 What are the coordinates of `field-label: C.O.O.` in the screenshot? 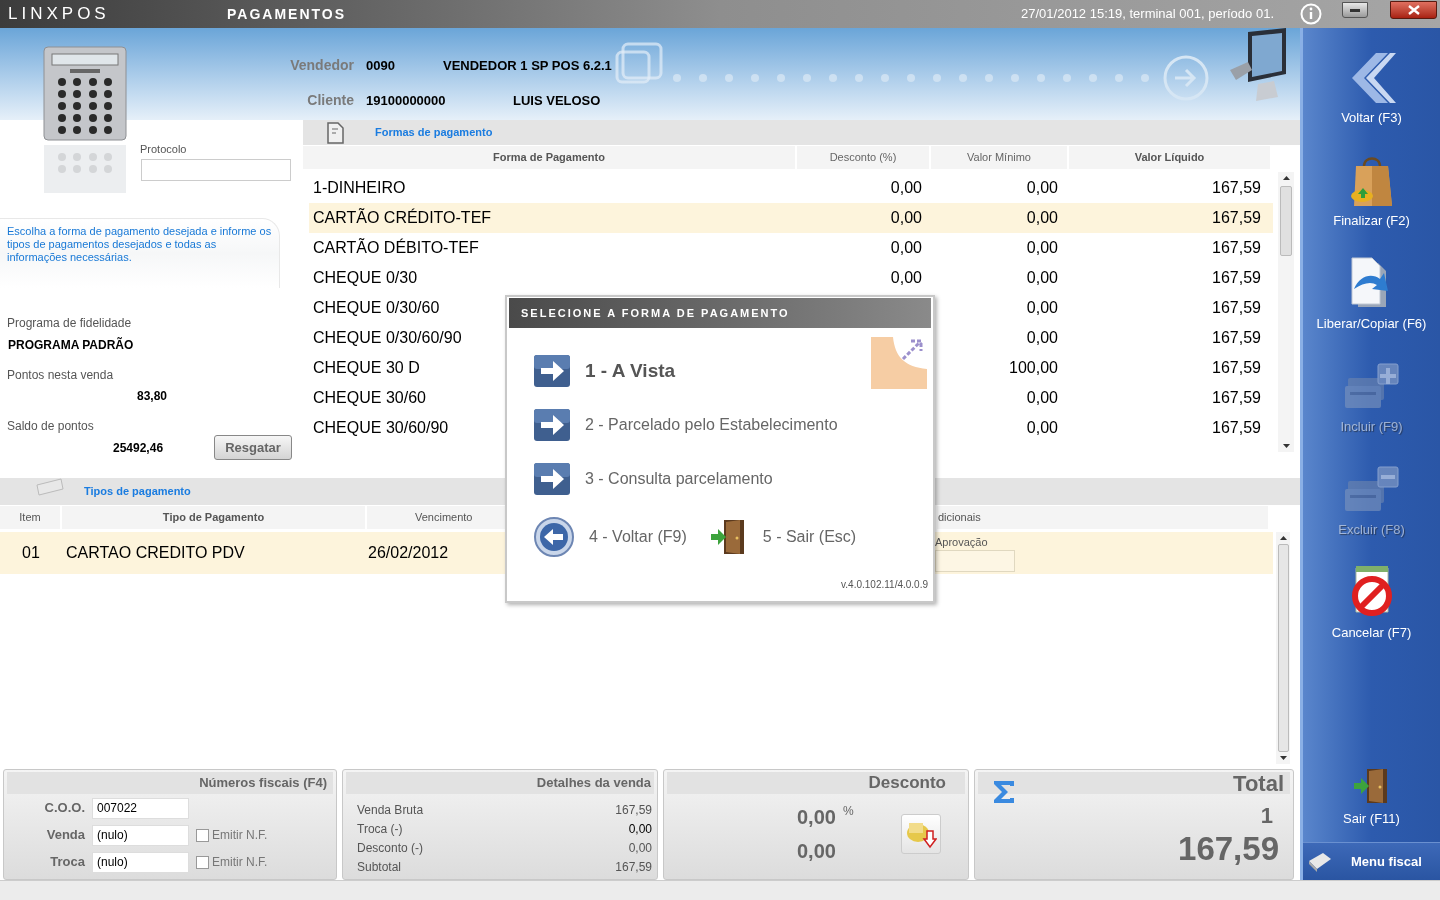 It's located at (64, 808).